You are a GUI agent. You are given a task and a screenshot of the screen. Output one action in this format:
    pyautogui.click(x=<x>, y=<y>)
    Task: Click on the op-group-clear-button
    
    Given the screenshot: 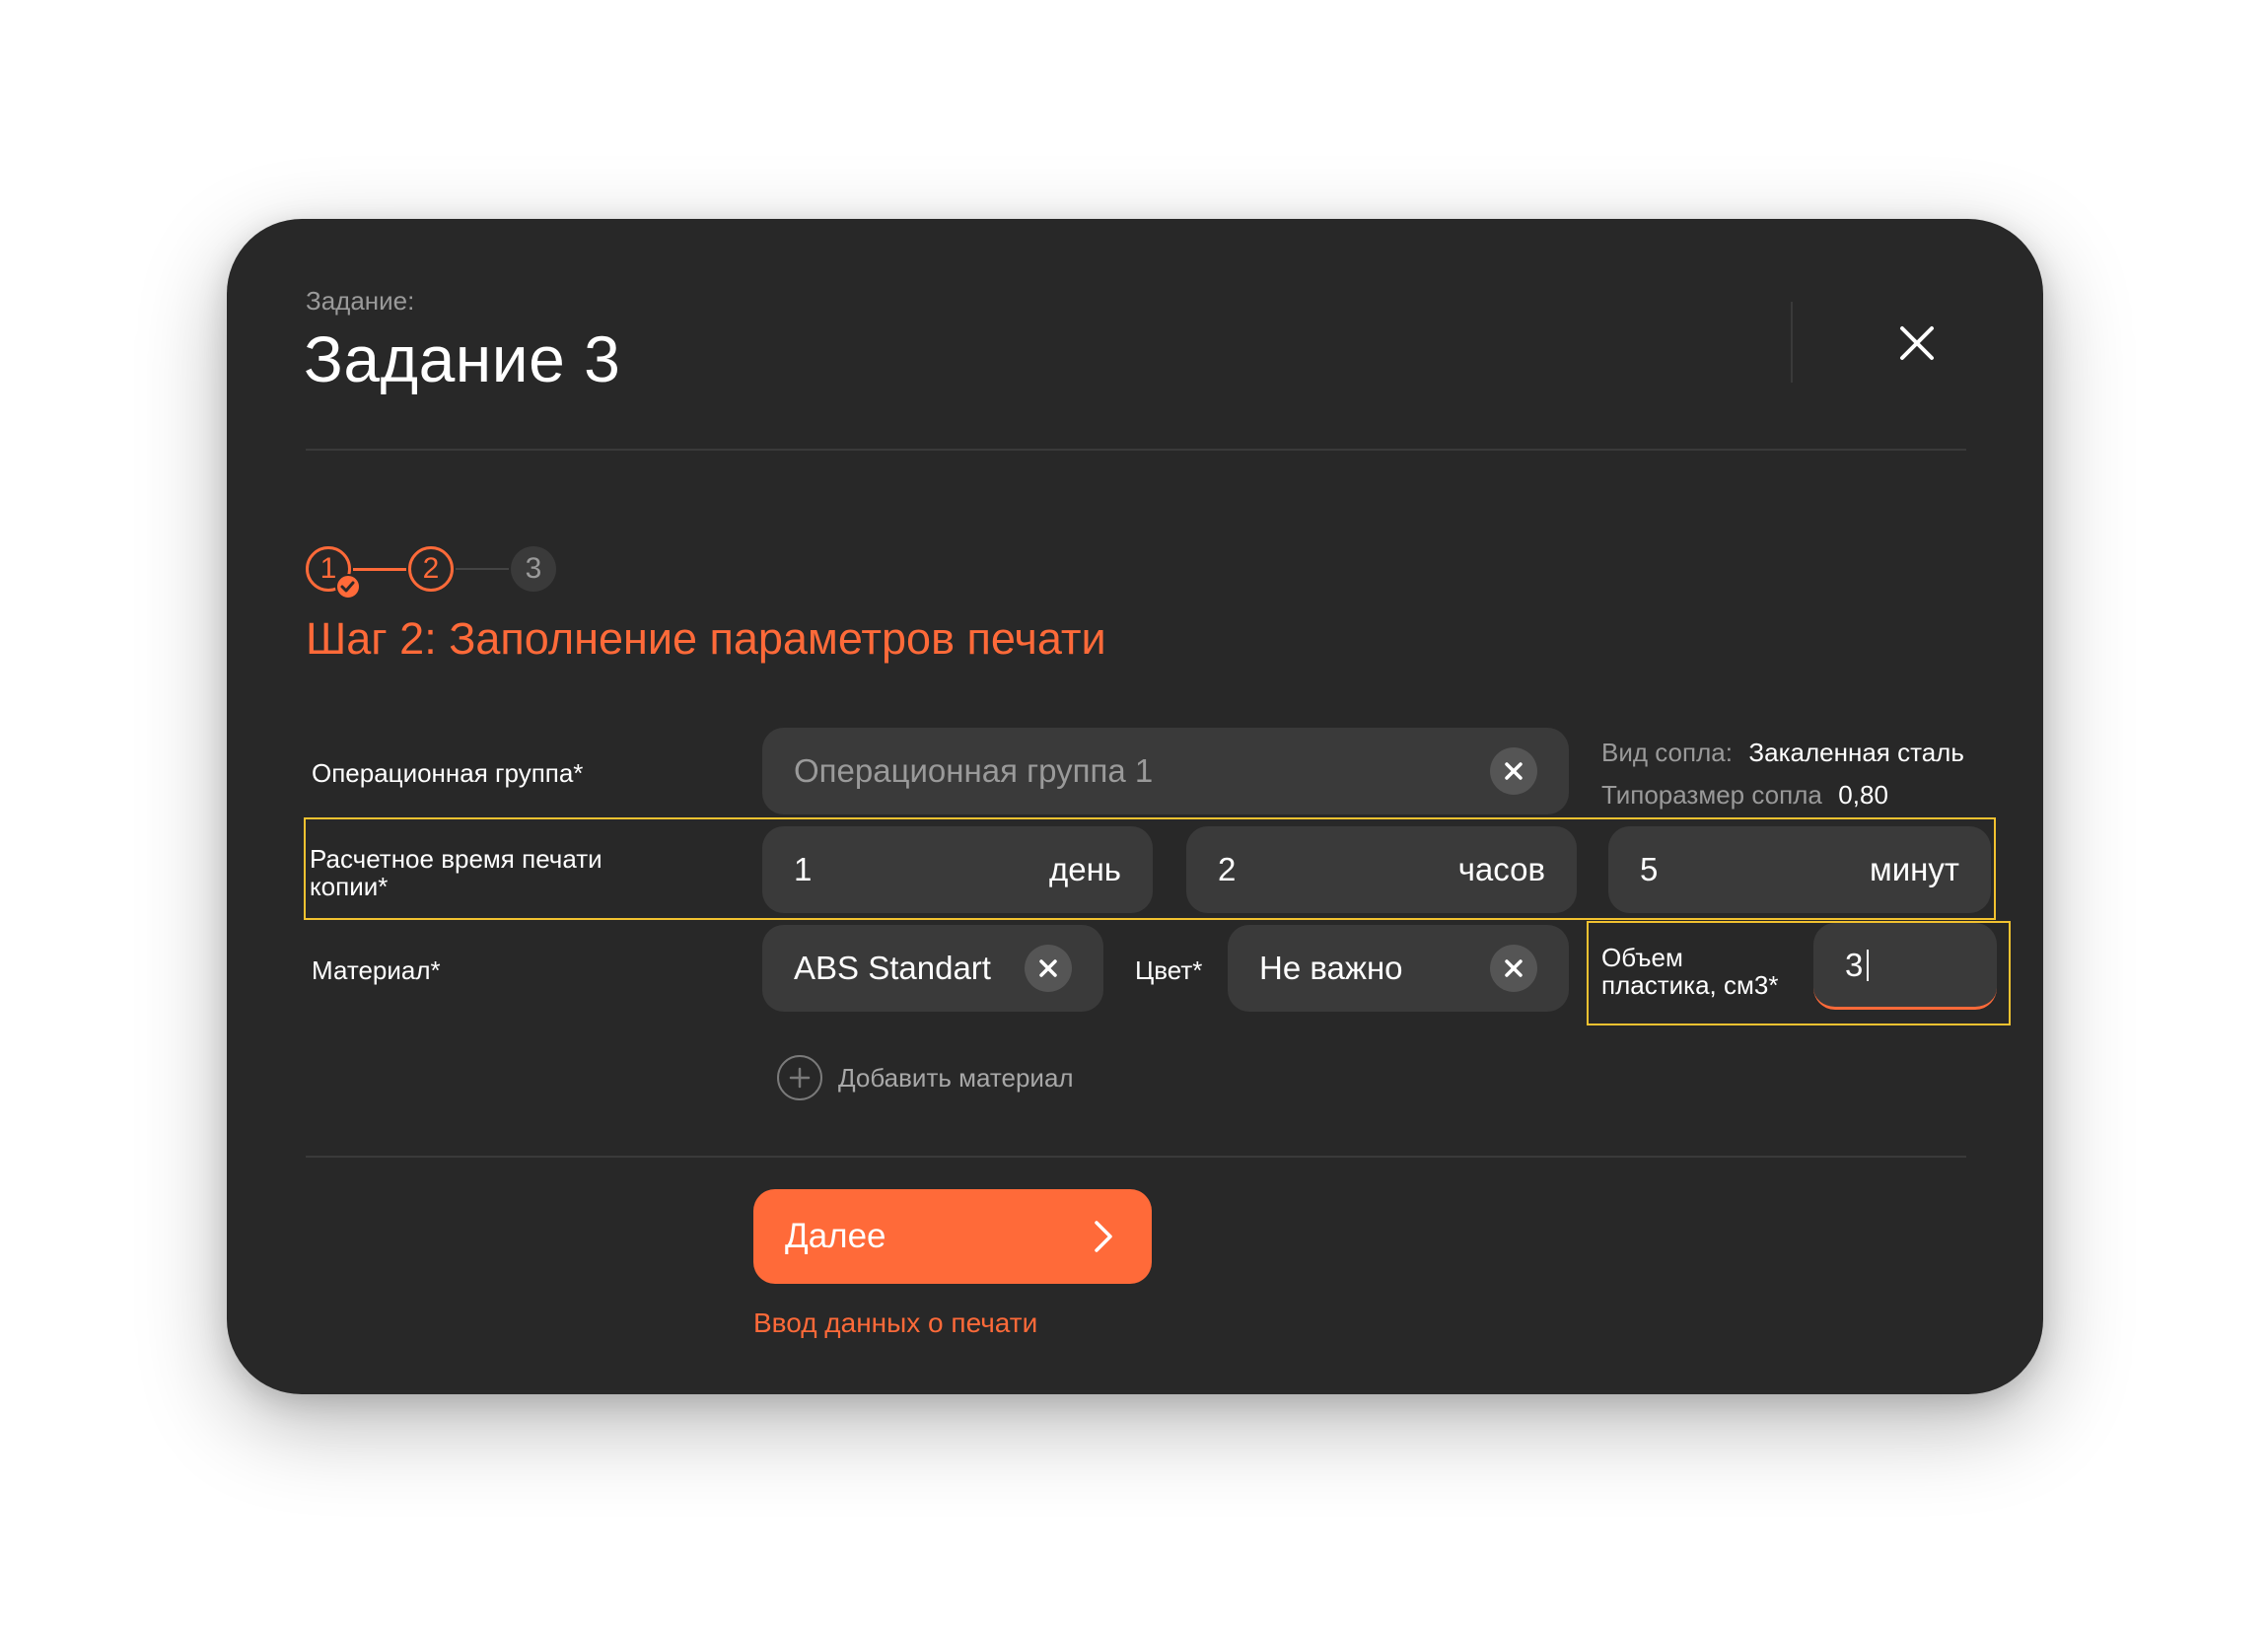 What is the action you would take?
    pyautogui.click(x=1514, y=771)
    